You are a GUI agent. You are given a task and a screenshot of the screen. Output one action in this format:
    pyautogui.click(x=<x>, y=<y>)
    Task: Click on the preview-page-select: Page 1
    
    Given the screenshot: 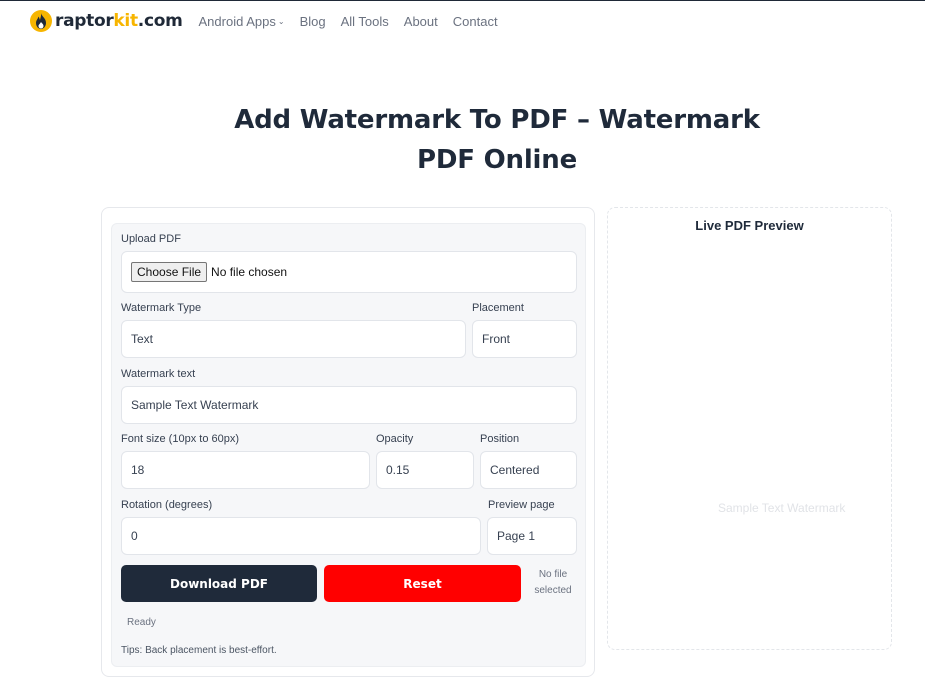 What is the action you would take?
    pyautogui.click(x=532, y=536)
    